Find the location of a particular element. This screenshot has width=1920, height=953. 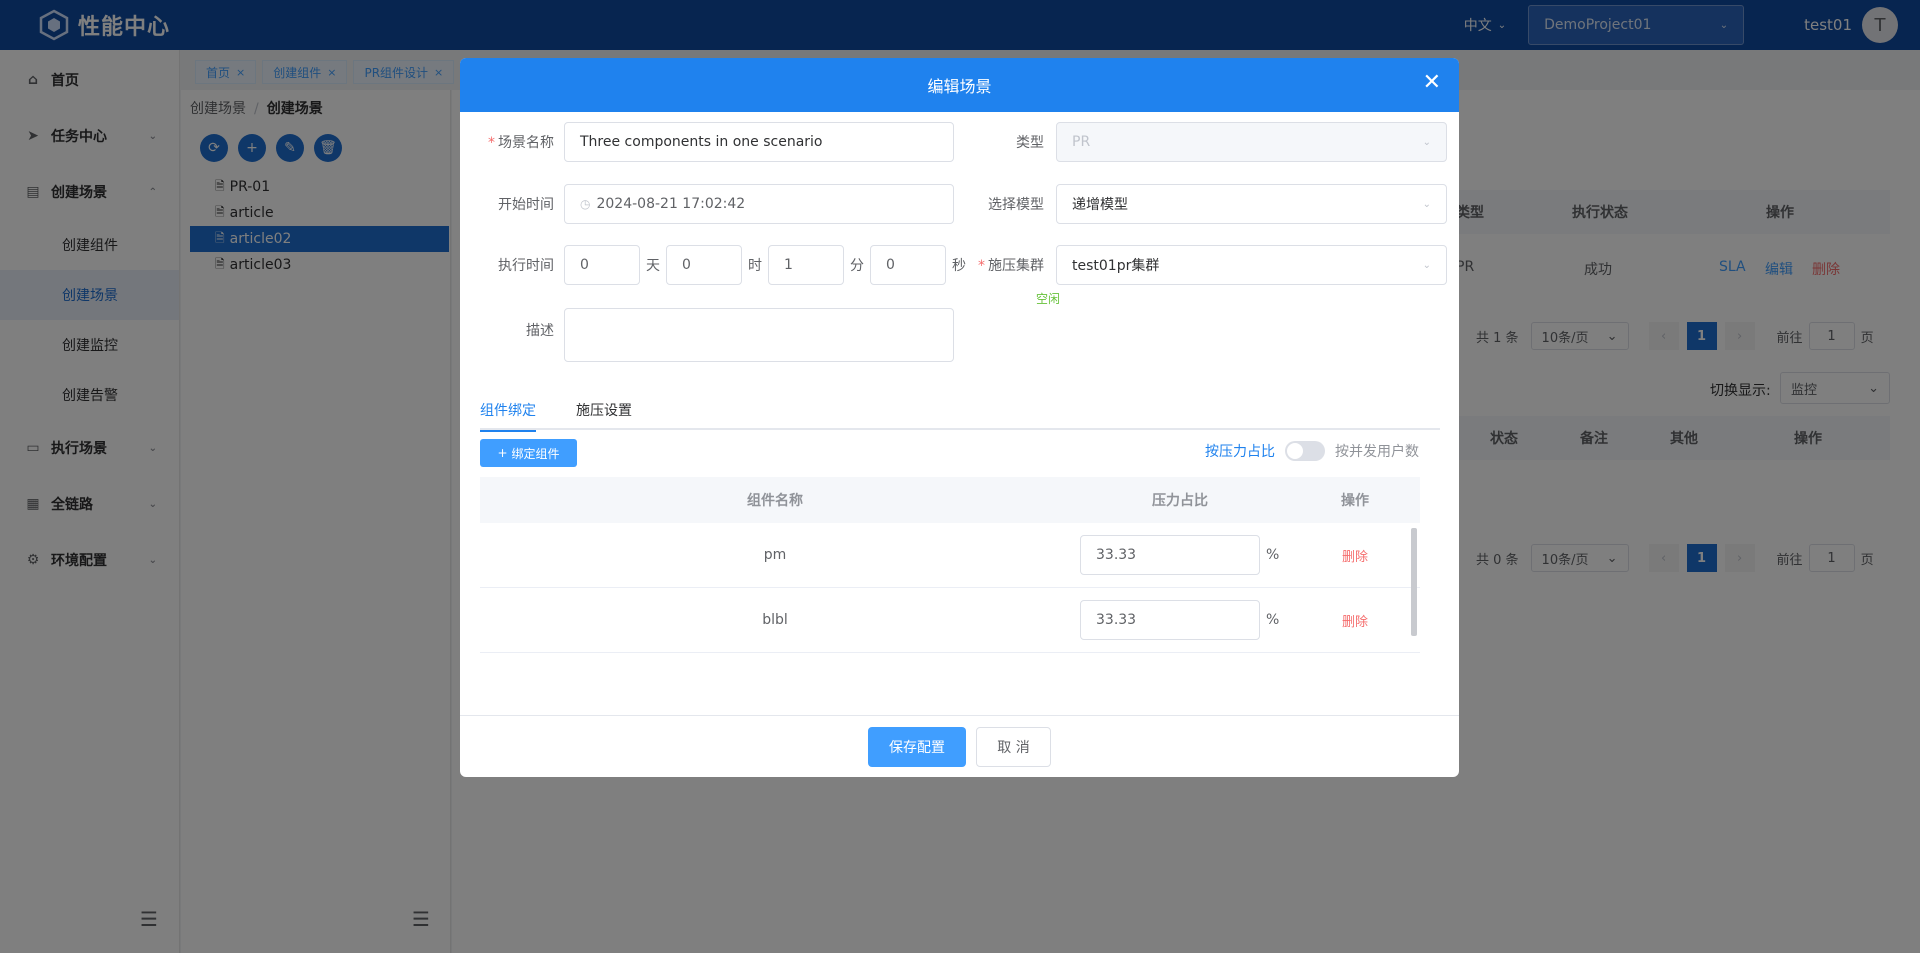

bind-component-button: + 绑定组件 is located at coordinates (528, 453).